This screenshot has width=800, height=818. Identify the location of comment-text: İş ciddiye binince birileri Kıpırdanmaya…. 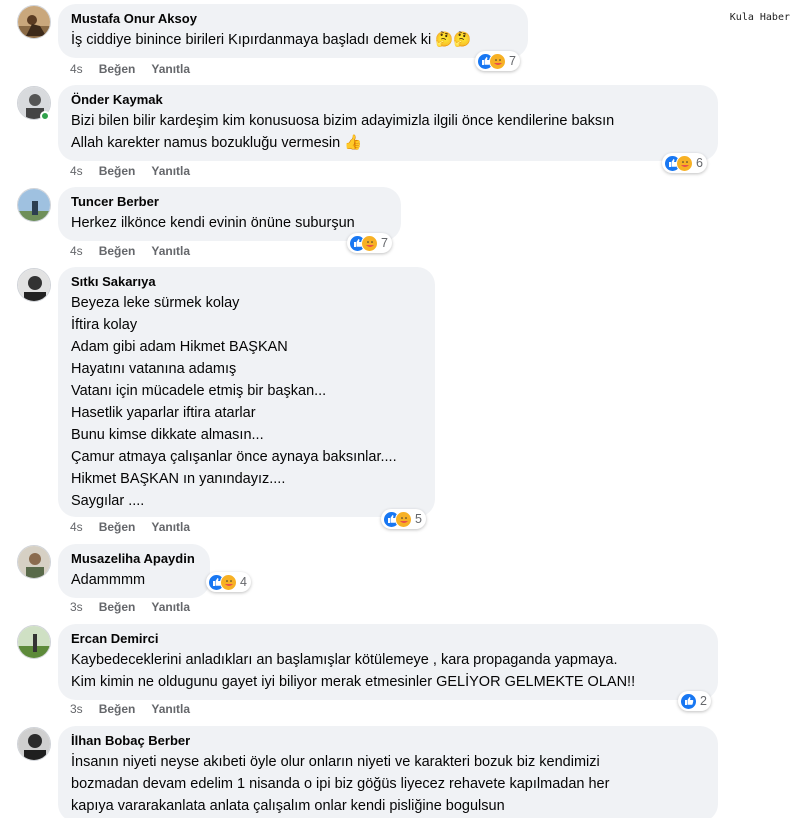
(271, 40).